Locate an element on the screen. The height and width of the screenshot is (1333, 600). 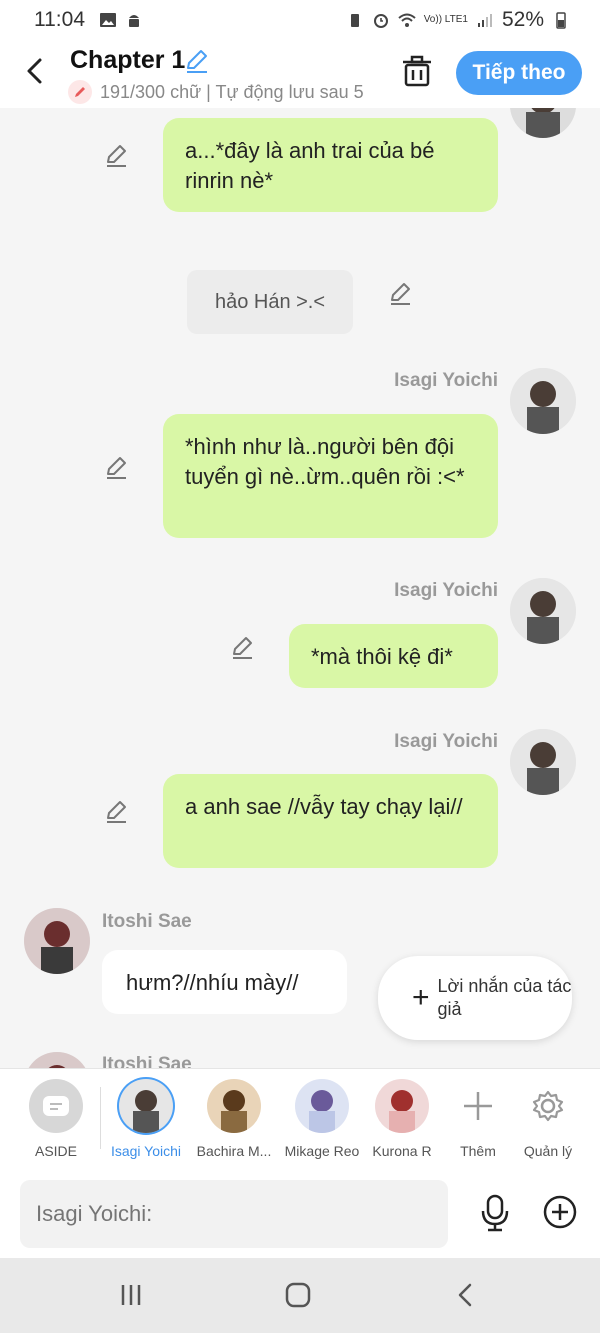
system-nav-bar is located at coordinates (300, 1295).